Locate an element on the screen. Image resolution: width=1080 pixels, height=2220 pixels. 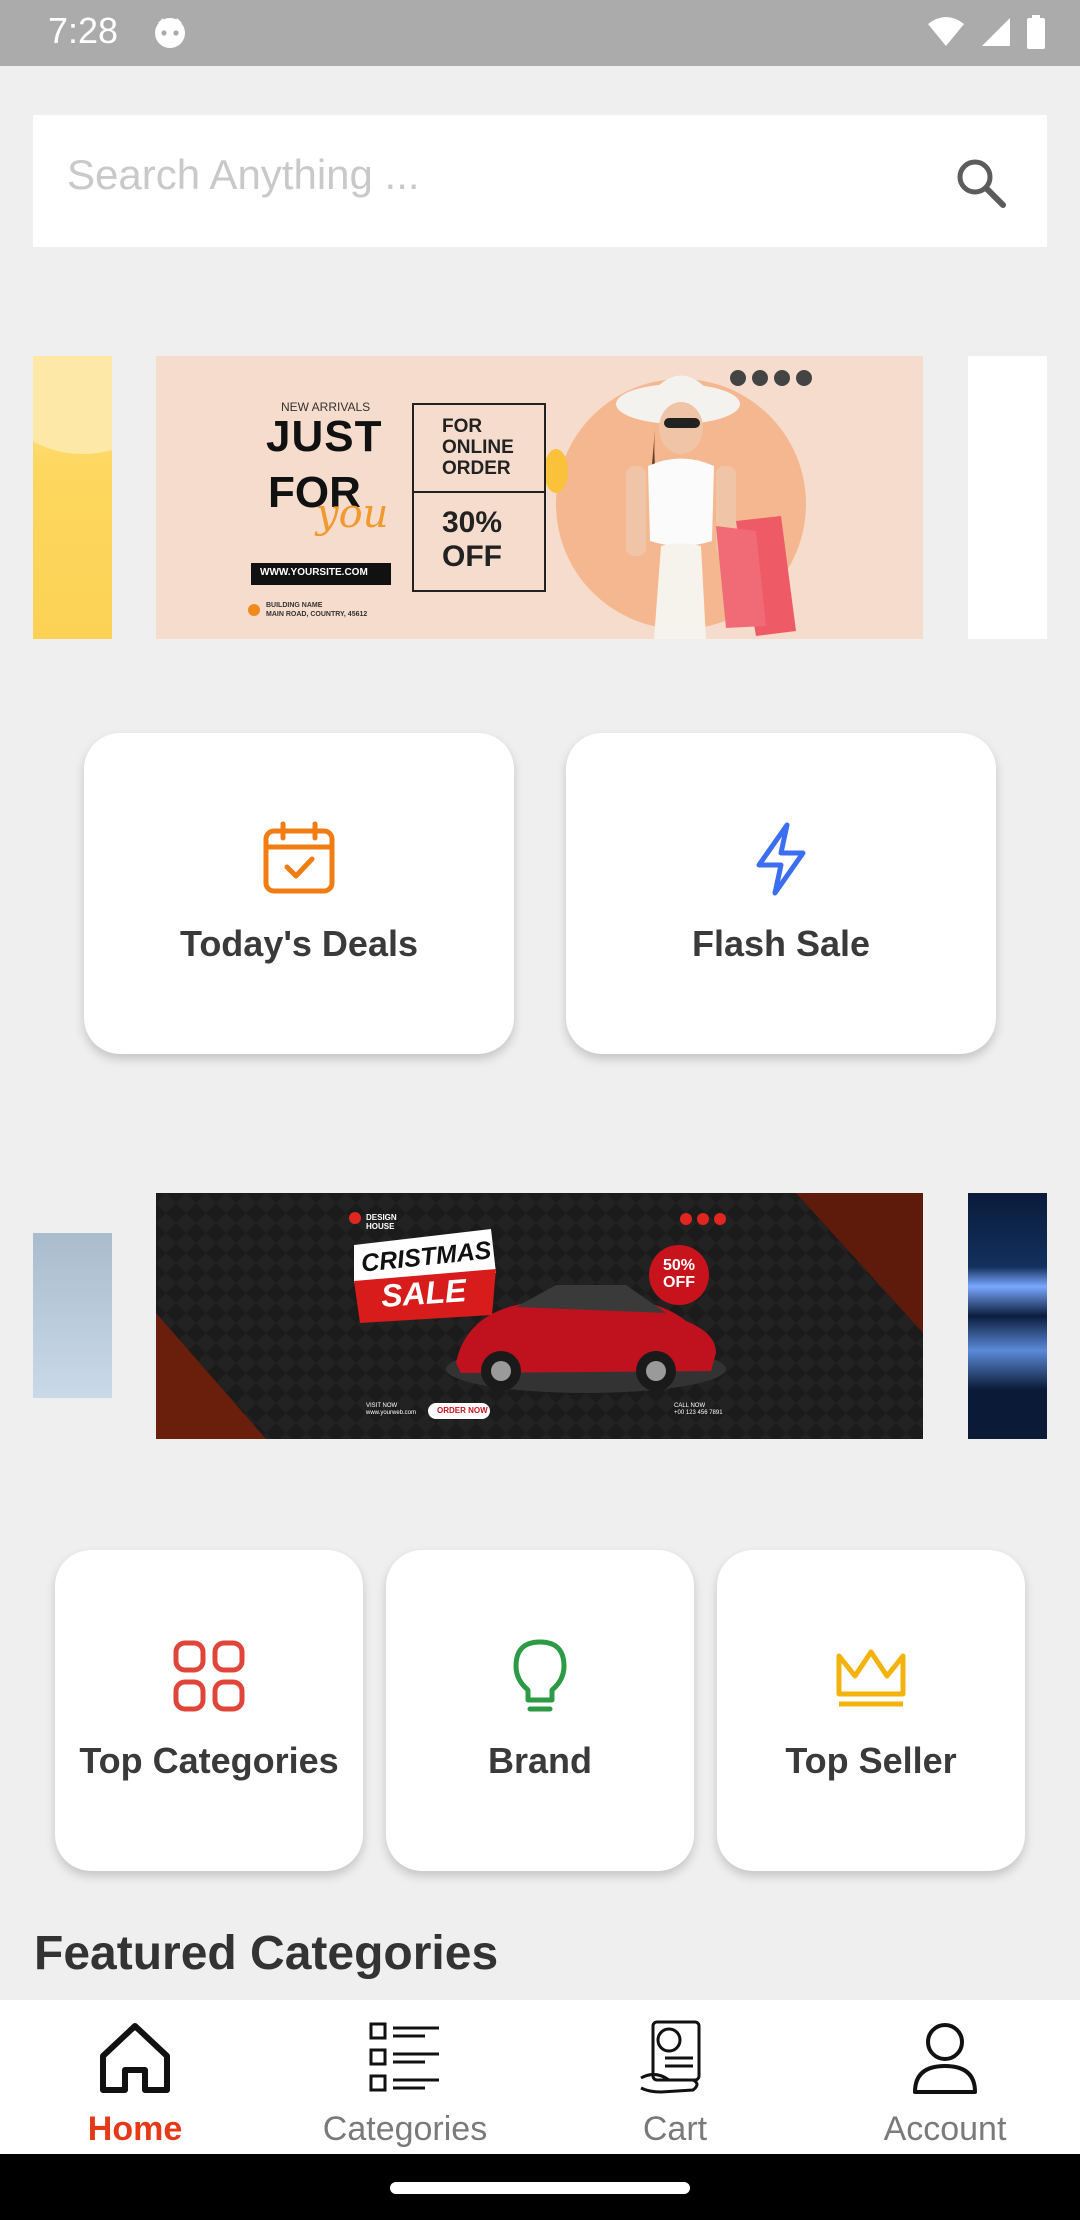
cart-icon is located at coordinates (670, 2057).